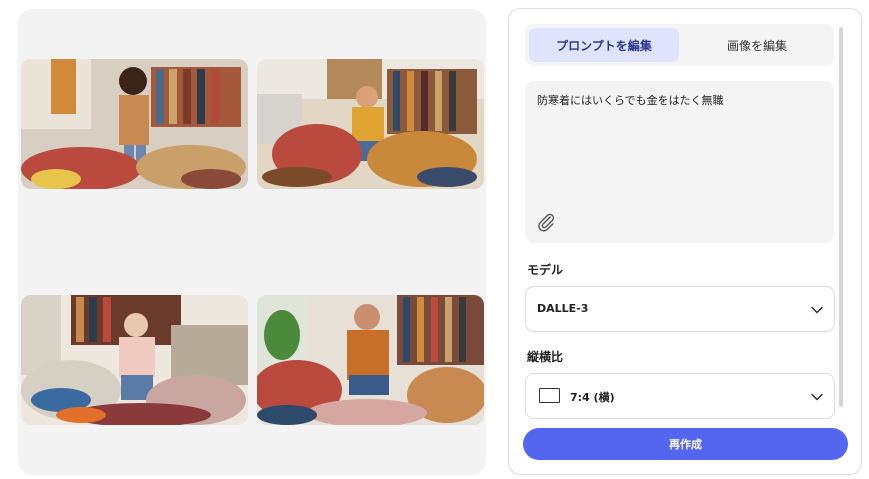 Image resolution: width=869 pixels, height=479 pixels. I want to click on tab-edit-image: 画像を編集, so click(757, 45).